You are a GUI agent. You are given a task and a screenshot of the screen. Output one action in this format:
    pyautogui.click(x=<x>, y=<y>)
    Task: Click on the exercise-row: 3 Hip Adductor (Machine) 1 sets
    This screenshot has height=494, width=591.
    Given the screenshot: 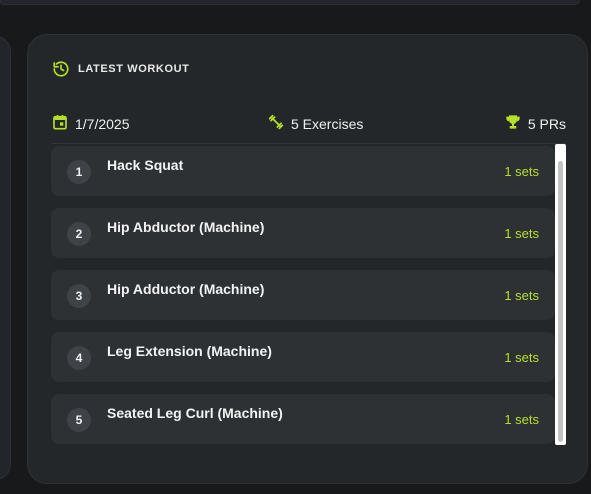 What is the action you would take?
    pyautogui.click(x=303, y=295)
    